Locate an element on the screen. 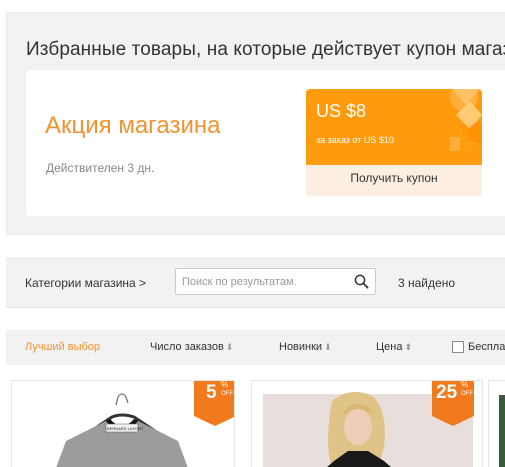 This screenshot has height=467, width=505. discount-value: 25 is located at coordinates (447, 392).